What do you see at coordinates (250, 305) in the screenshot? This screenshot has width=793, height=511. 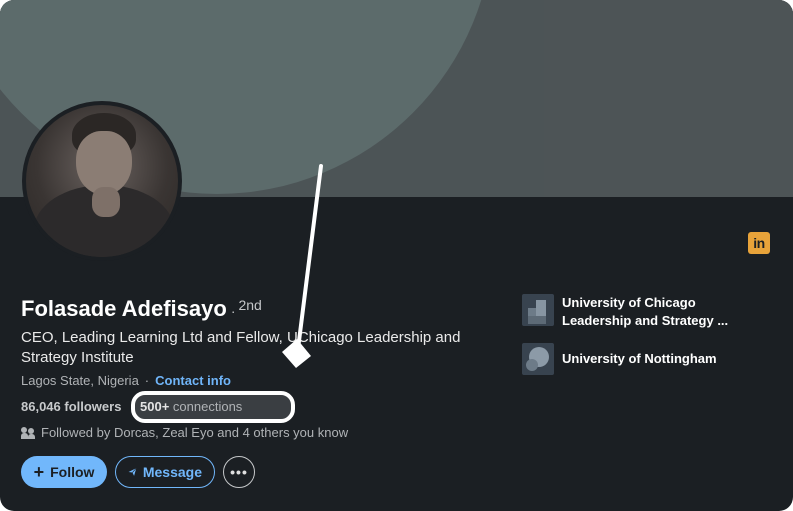 I see `connection-degree: 2nd` at bounding box center [250, 305].